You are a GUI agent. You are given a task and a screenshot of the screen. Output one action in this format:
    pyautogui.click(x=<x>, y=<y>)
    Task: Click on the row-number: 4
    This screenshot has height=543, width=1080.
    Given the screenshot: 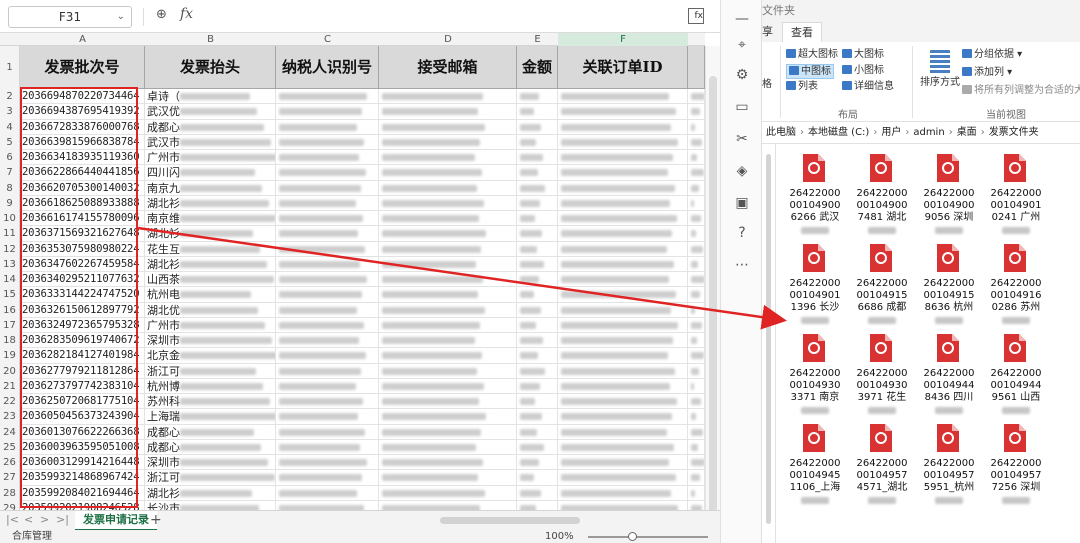 What is the action you would take?
    pyautogui.click(x=9, y=127)
    